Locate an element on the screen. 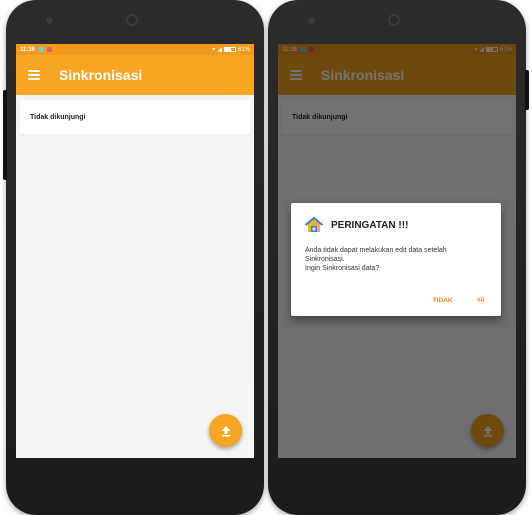  dialog-title: PERINGATAN !!! is located at coordinates (370, 225).